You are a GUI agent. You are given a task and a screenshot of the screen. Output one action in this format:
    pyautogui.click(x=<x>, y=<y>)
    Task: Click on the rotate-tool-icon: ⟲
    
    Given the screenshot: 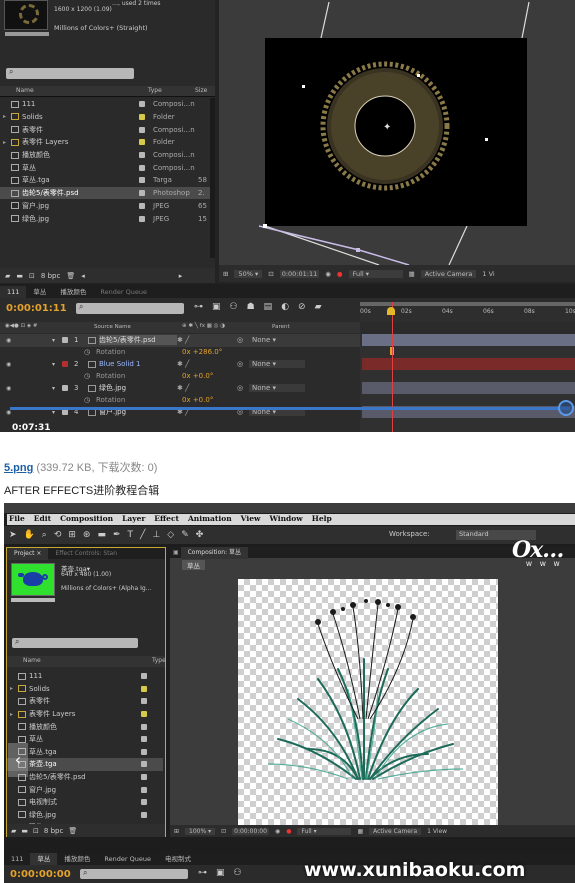 What is the action you would take?
    pyautogui.click(x=58, y=535)
    